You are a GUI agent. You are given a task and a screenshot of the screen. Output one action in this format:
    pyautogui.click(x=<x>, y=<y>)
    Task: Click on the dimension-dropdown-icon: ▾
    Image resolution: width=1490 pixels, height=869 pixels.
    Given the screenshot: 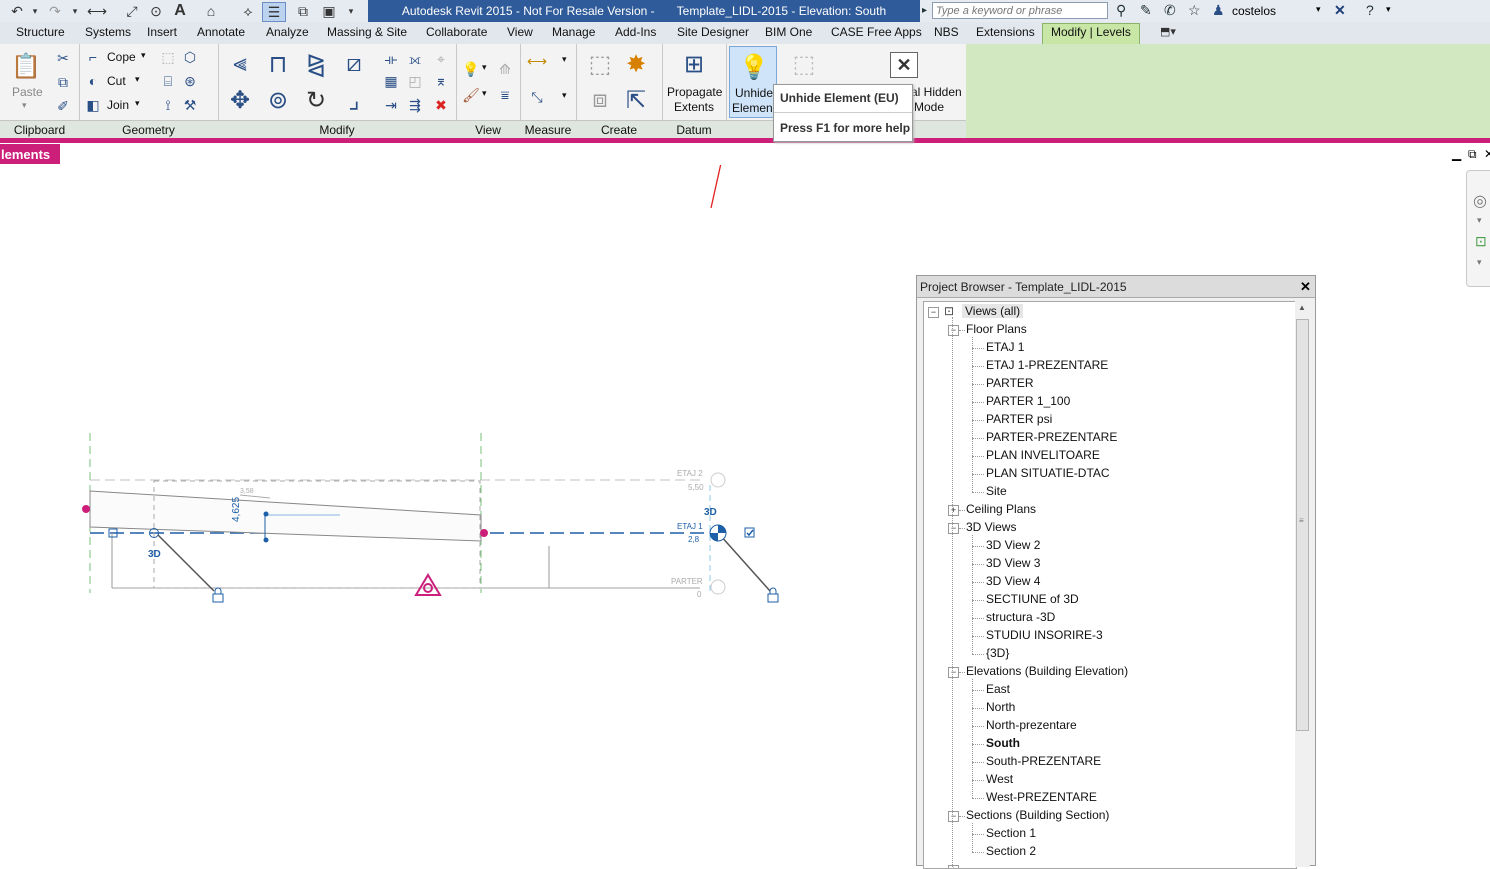 What is the action you would take?
    pyautogui.click(x=564, y=95)
    